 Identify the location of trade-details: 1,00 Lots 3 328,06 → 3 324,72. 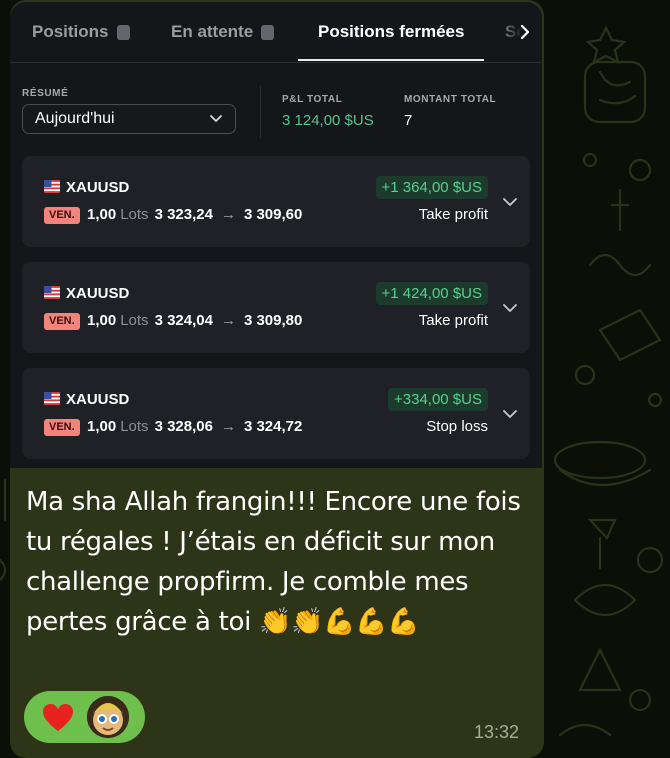
(194, 426).